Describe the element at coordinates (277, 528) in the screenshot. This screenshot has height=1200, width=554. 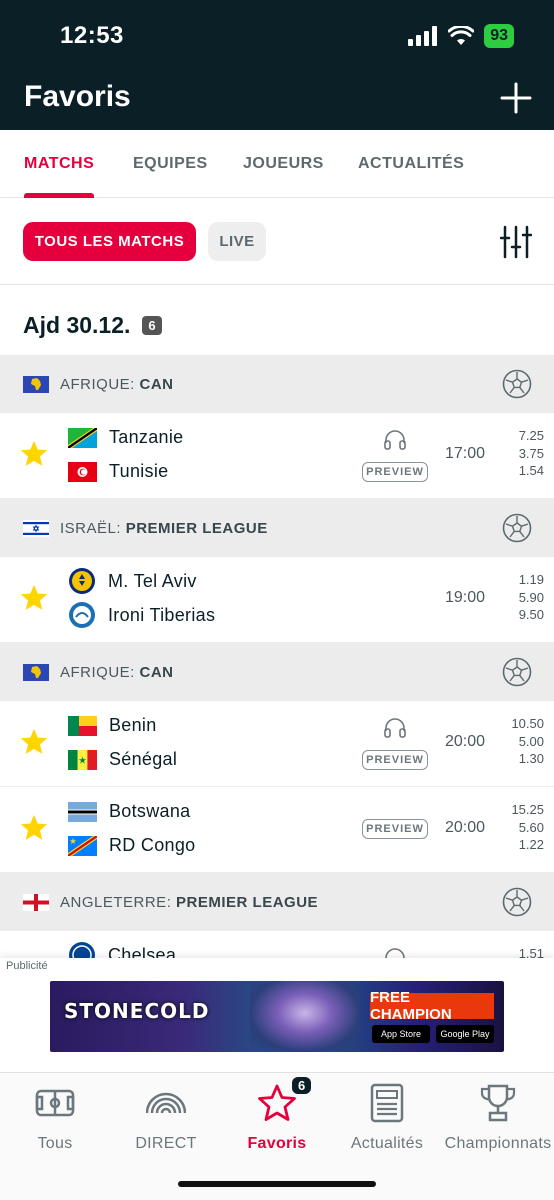
I see `league-header: ISRAËL: PREMIER LEAGUE` at that location.